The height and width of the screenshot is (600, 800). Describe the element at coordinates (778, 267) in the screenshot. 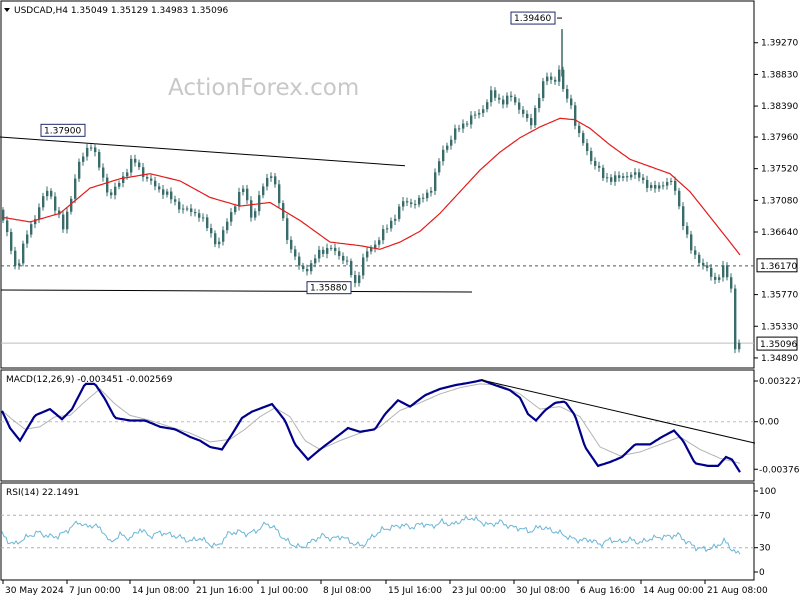

I see `support-price-label: 1.36170` at that location.